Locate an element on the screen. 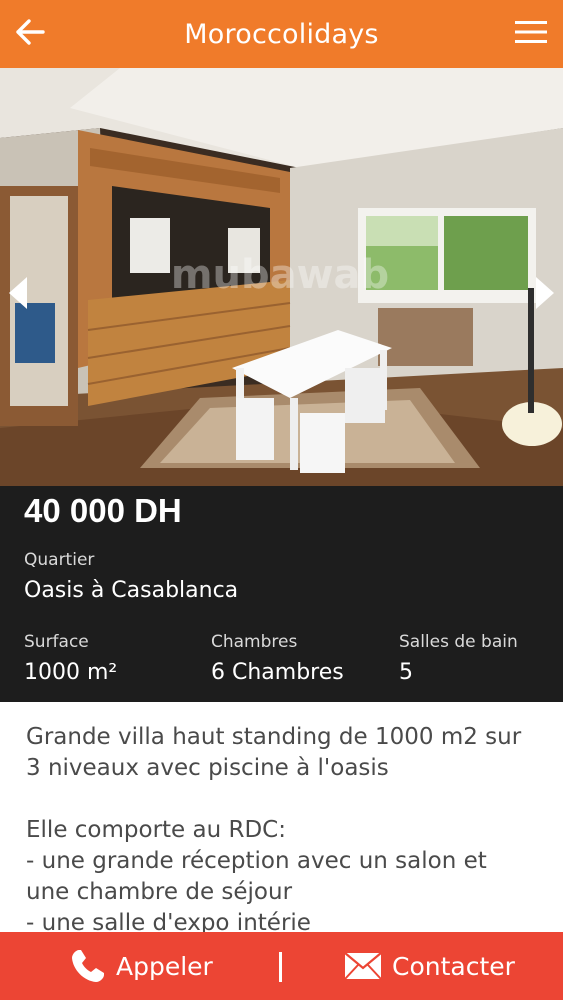 The width and height of the screenshot is (563, 1000). quartier-value: Oasis à Casablanca is located at coordinates (131, 590).